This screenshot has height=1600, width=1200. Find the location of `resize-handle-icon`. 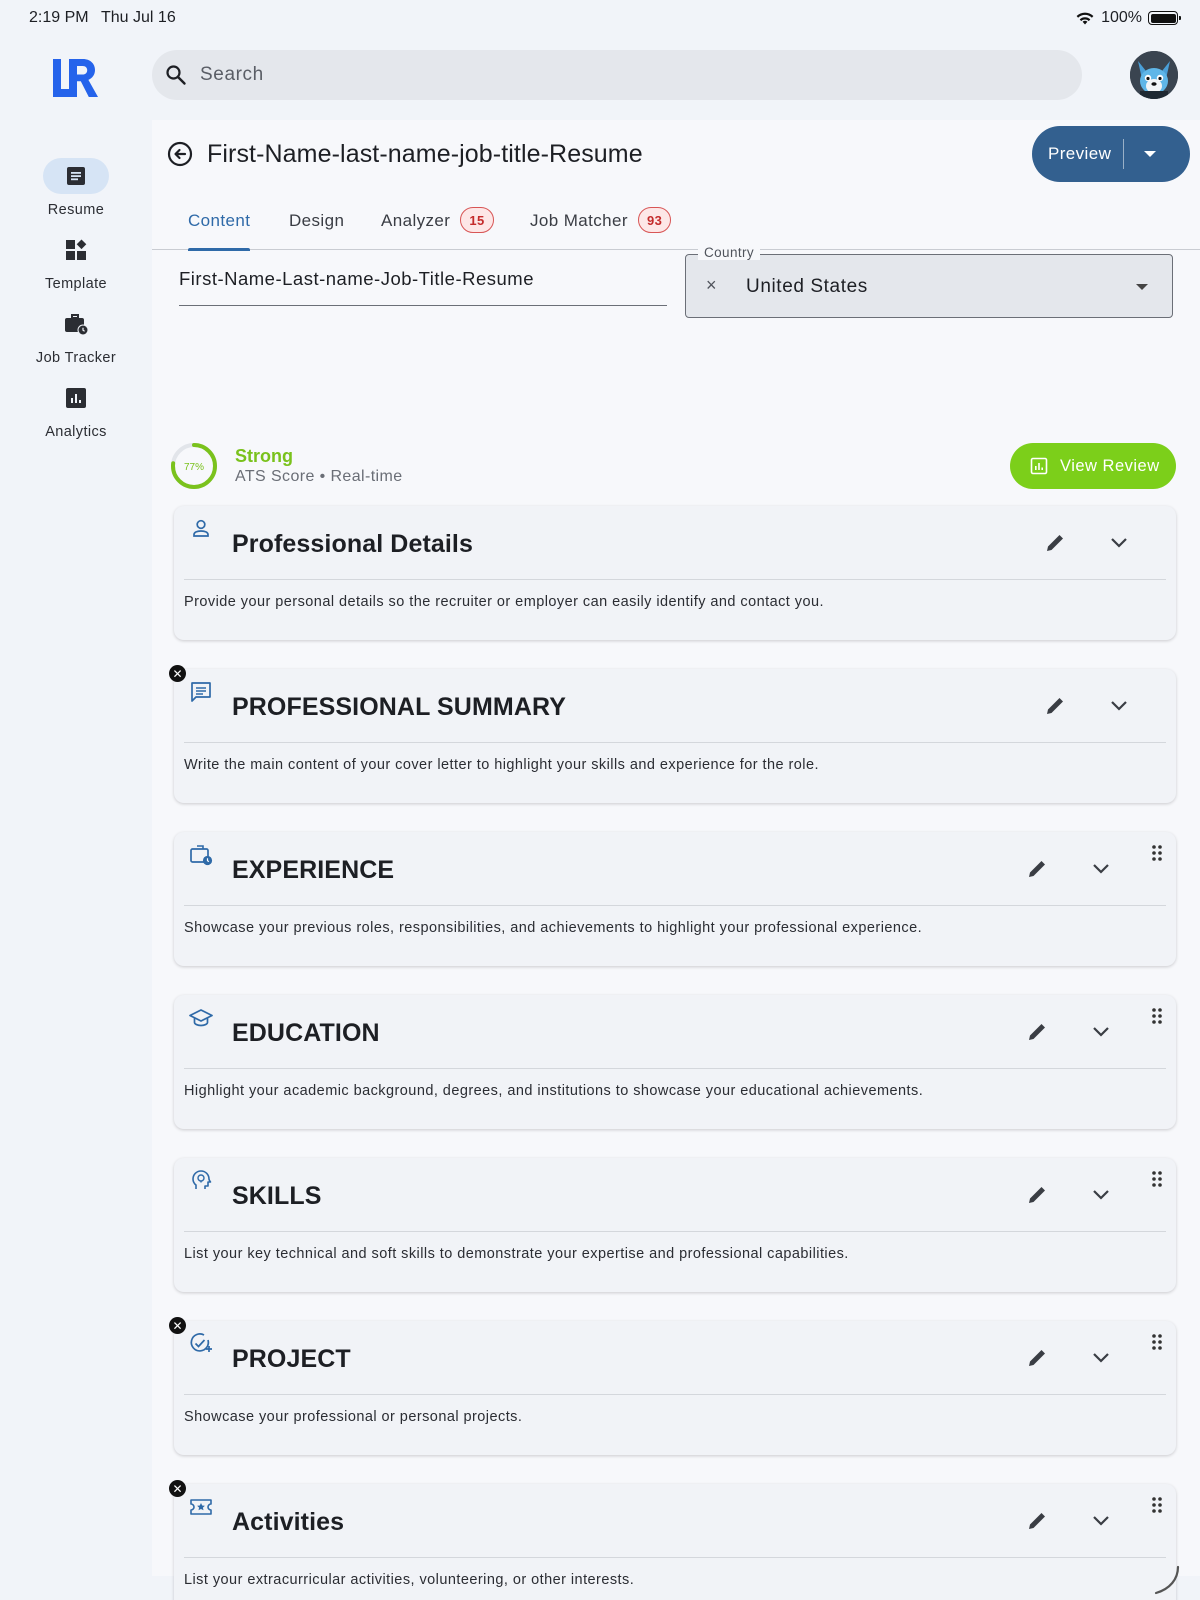

resize-handle-icon is located at coordinates (1167, 1580).